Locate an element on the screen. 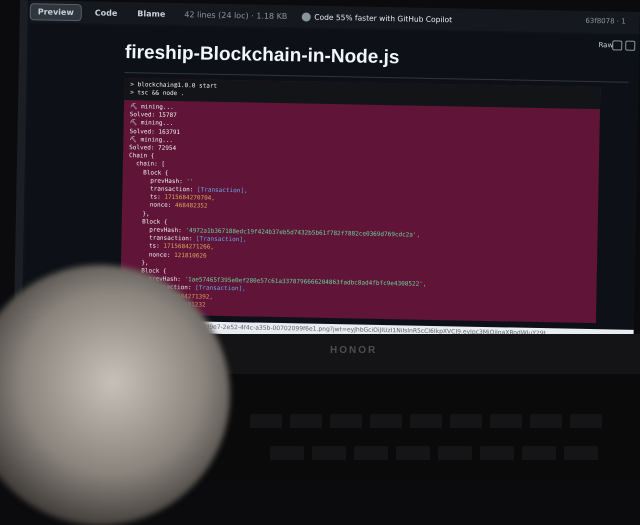  terminal-line-text: Solved: 163791 is located at coordinates (155, 131).